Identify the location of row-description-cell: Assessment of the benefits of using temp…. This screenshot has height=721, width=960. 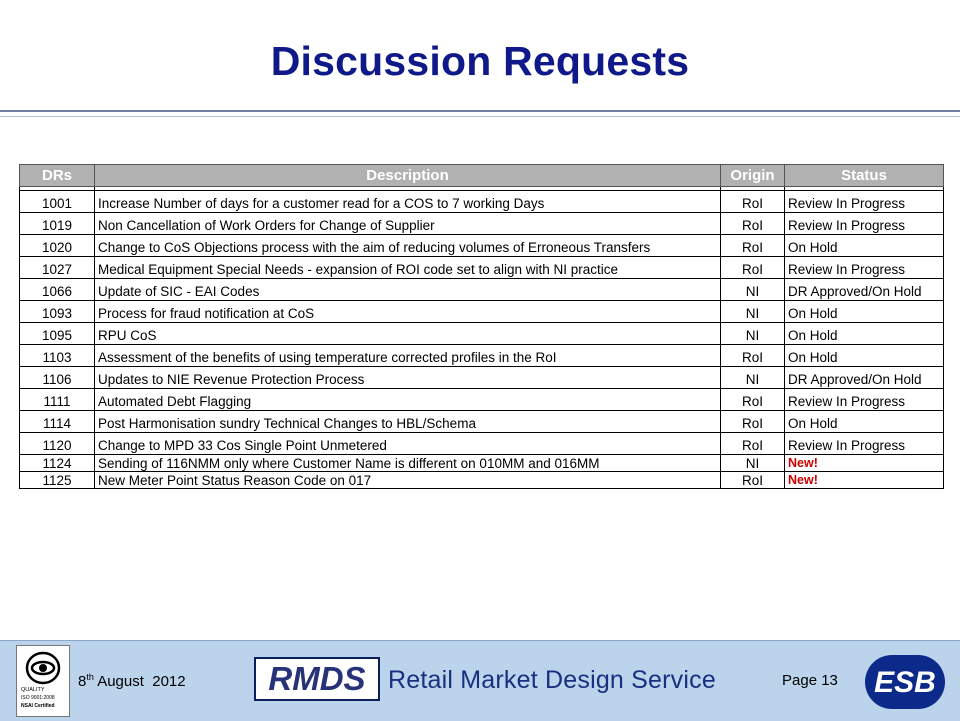
(407, 355).